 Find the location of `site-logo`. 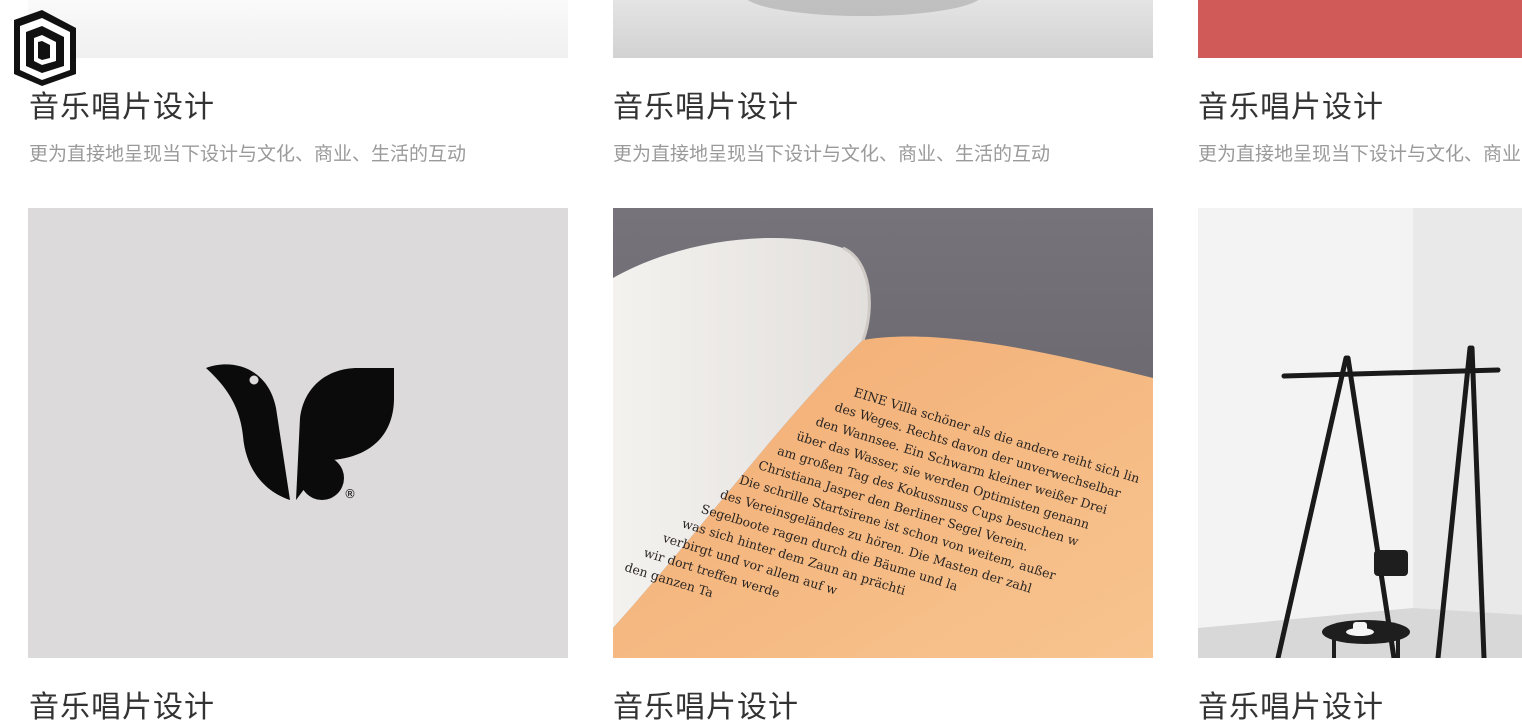

site-logo is located at coordinates (45, 48).